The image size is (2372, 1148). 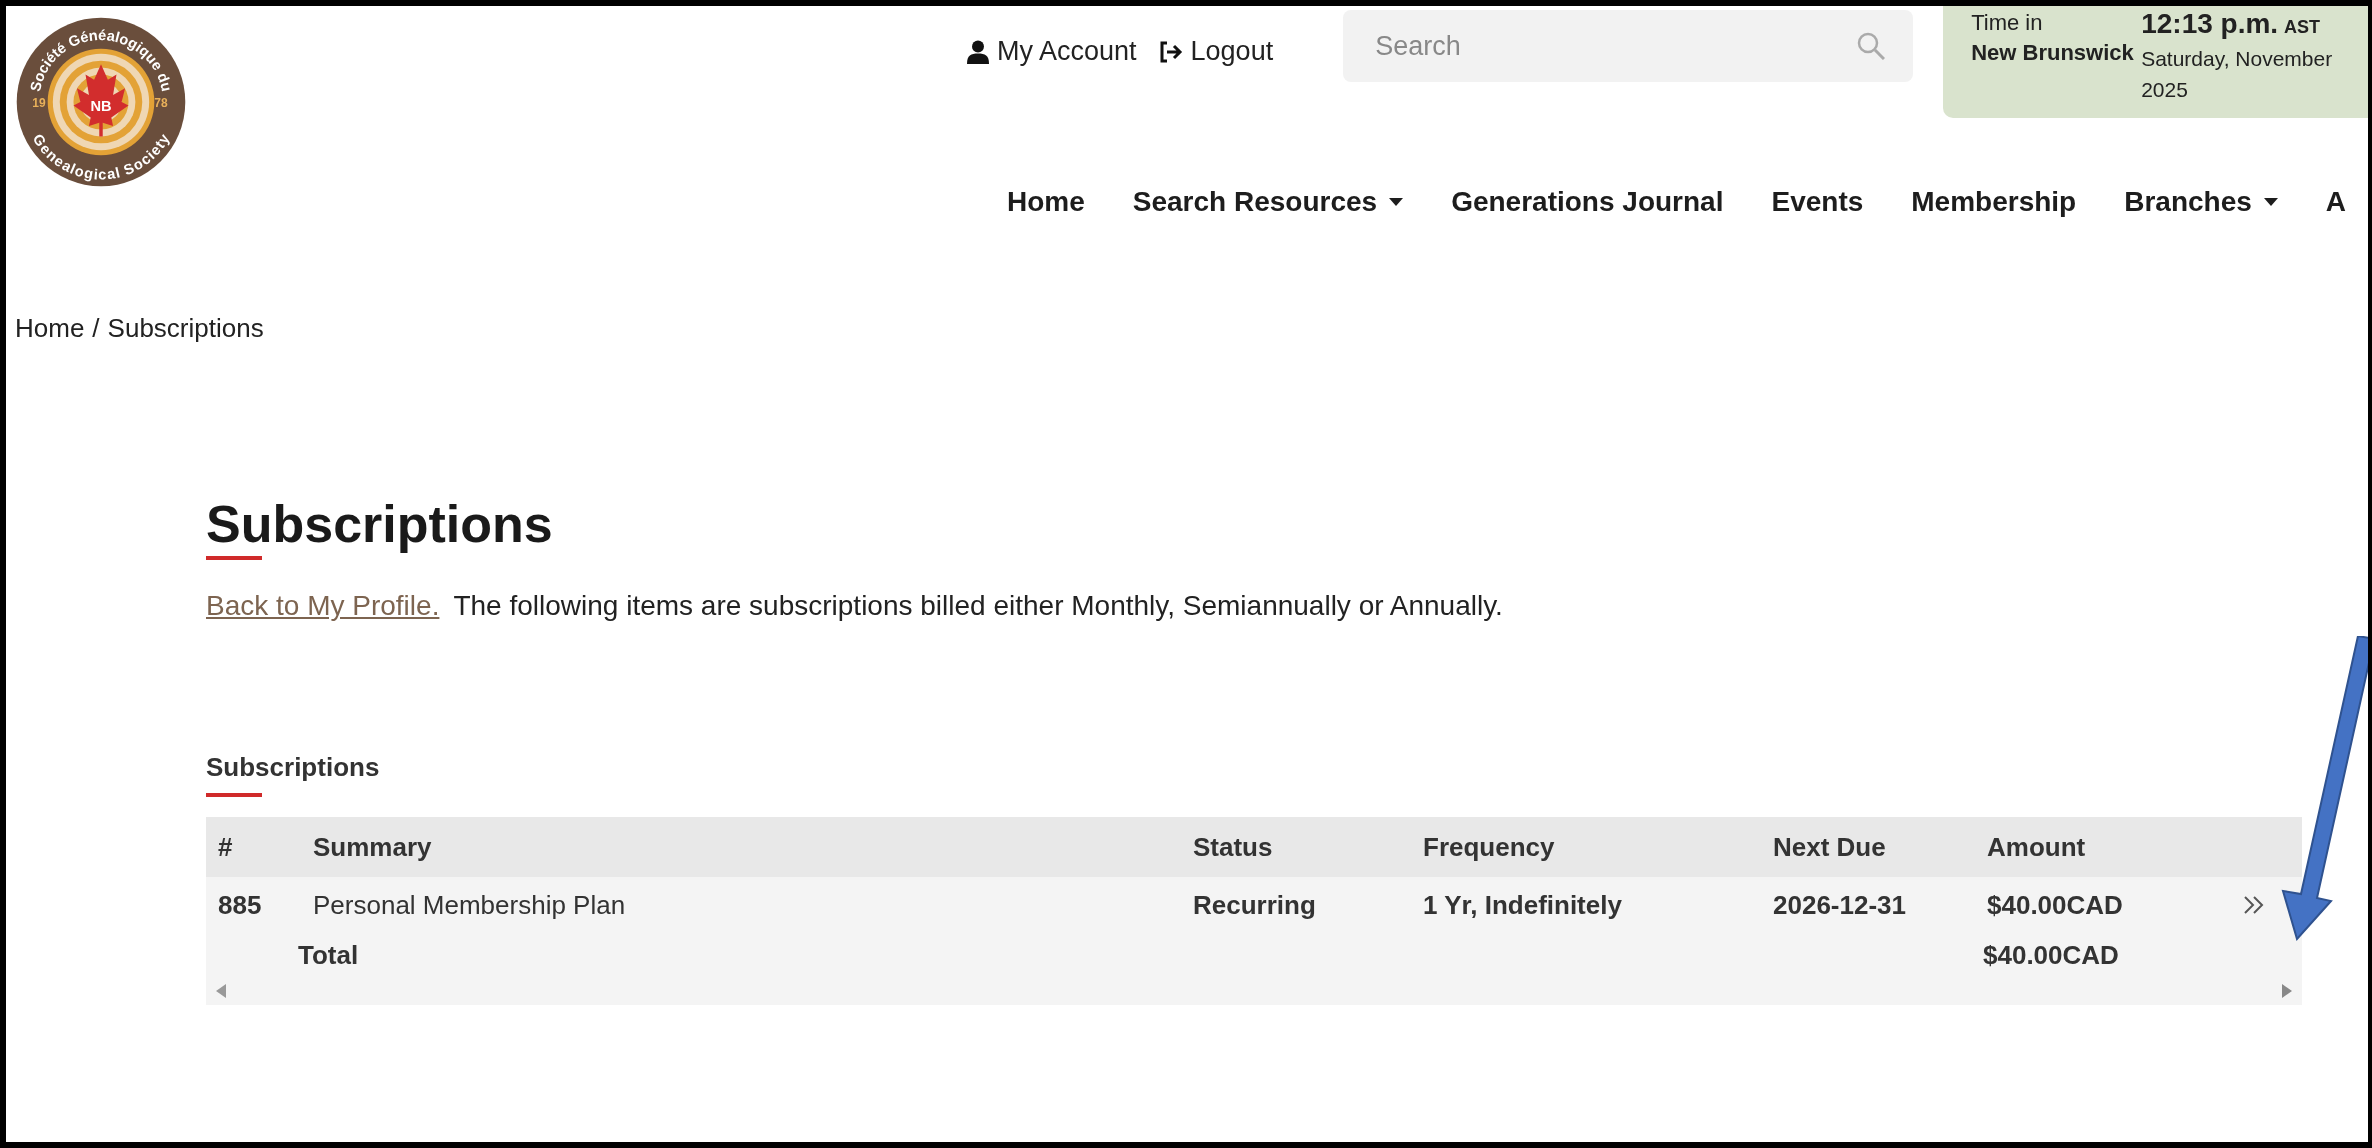 I want to click on clock-time: 12:13 p.m., so click(x=2210, y=23).